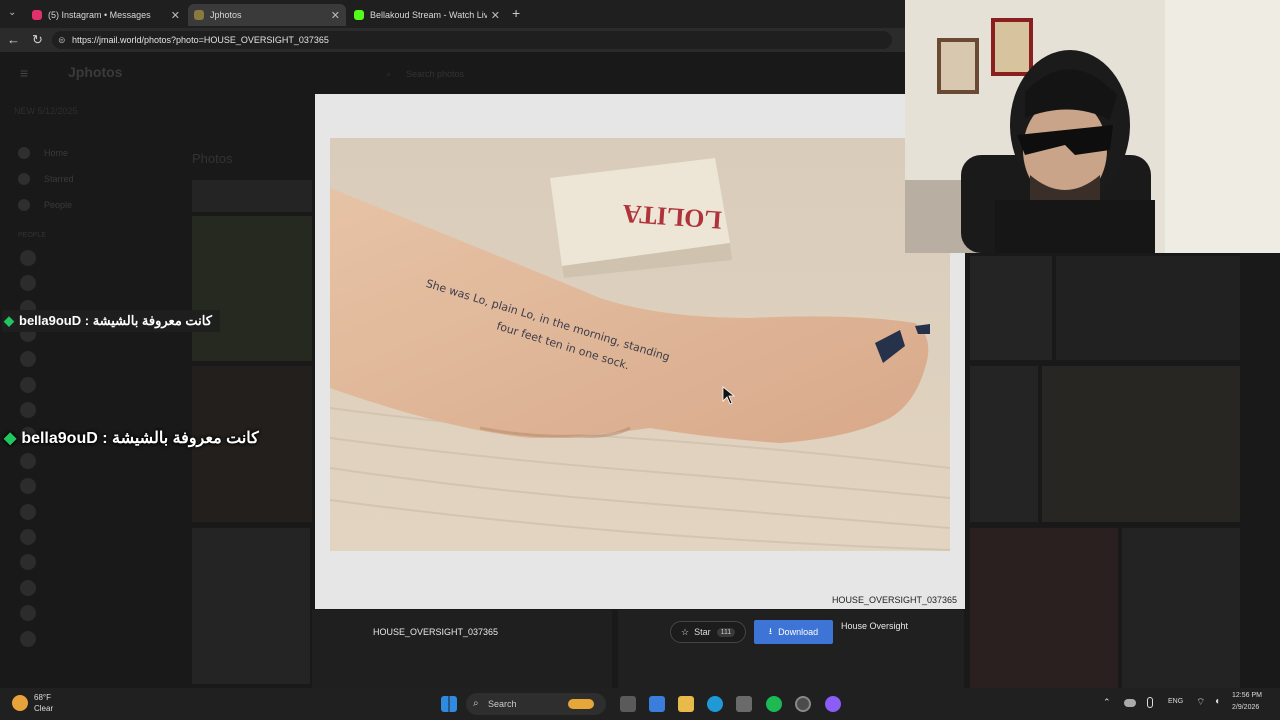 The height and width of the screenshot is (720, 1280). I want to click on download-button: ⭳ Download, so click(793, 632).